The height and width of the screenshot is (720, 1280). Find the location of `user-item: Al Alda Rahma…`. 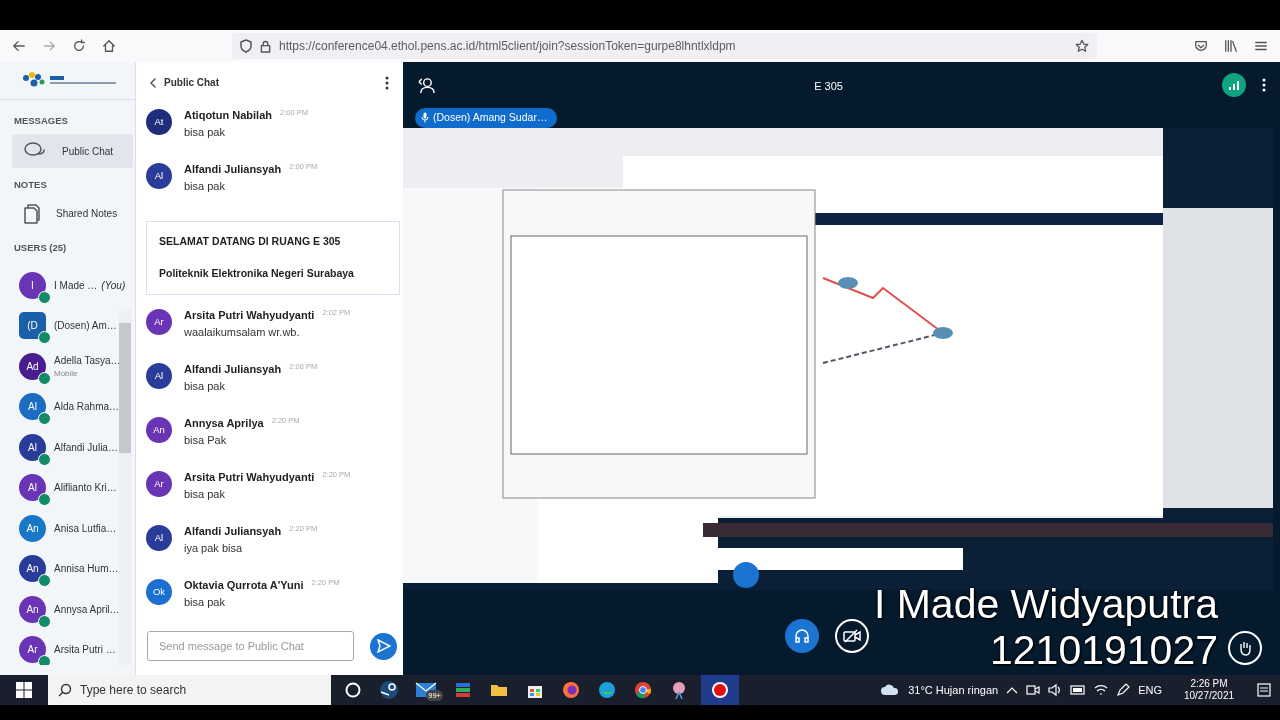

user-item: Al Alda Rahma… is located at coordinates (67, 406).